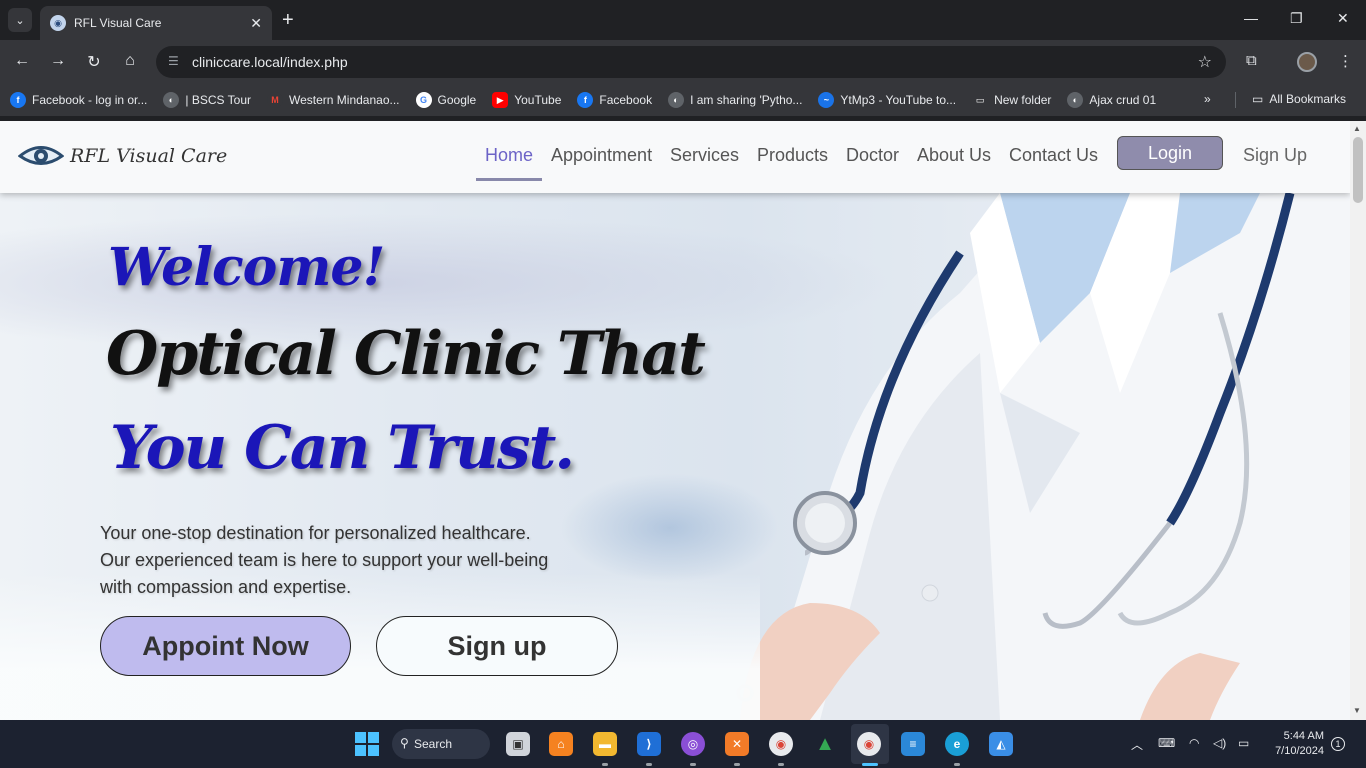 This screenshot has height=768, width=1366. What do you see at coordinates (518, 744) in the screenshot?
I see `task-view-icon: ▣` at bounding box center [518, 744].